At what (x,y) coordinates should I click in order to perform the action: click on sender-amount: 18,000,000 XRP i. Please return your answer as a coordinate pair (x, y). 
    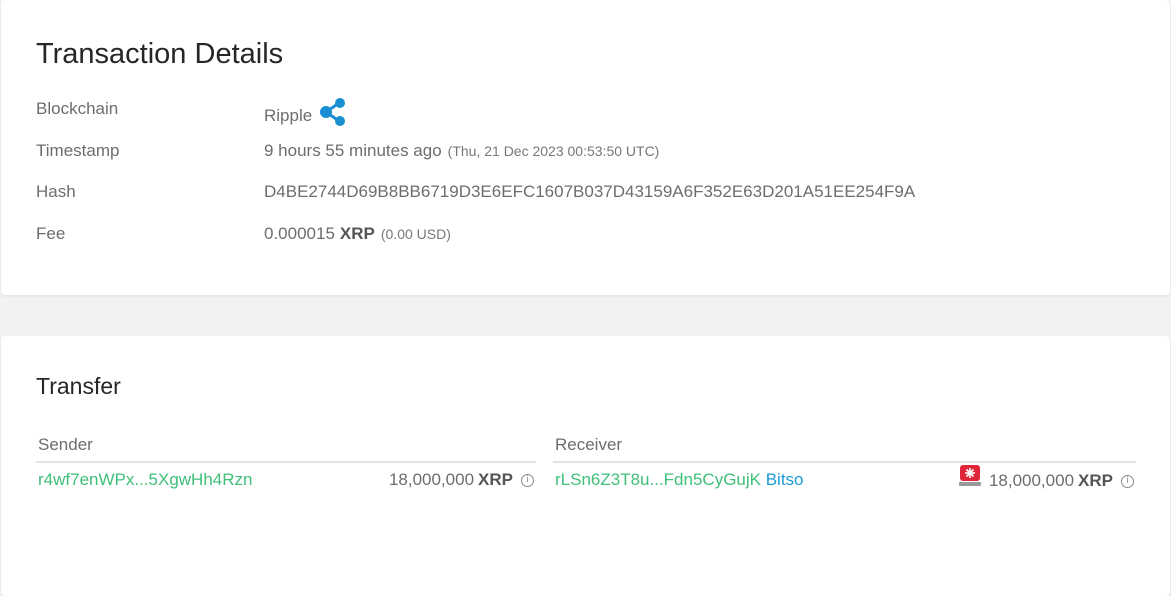
    Looking at the image, I should click on (461, 480).